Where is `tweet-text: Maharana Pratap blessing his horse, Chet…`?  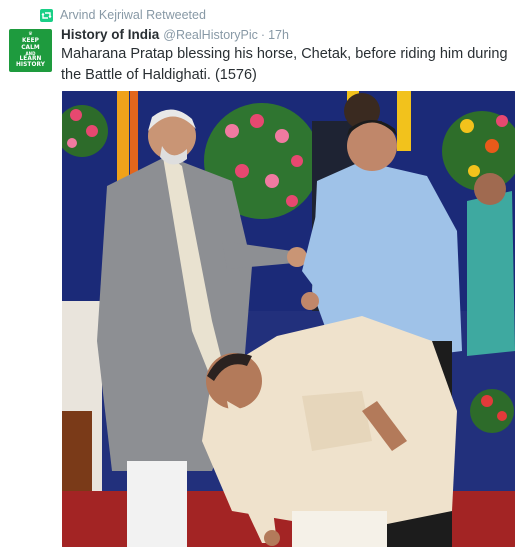 tweet-text: Maharana Pratap blessing his horse, Chet… is located at coordinates (284, 64).